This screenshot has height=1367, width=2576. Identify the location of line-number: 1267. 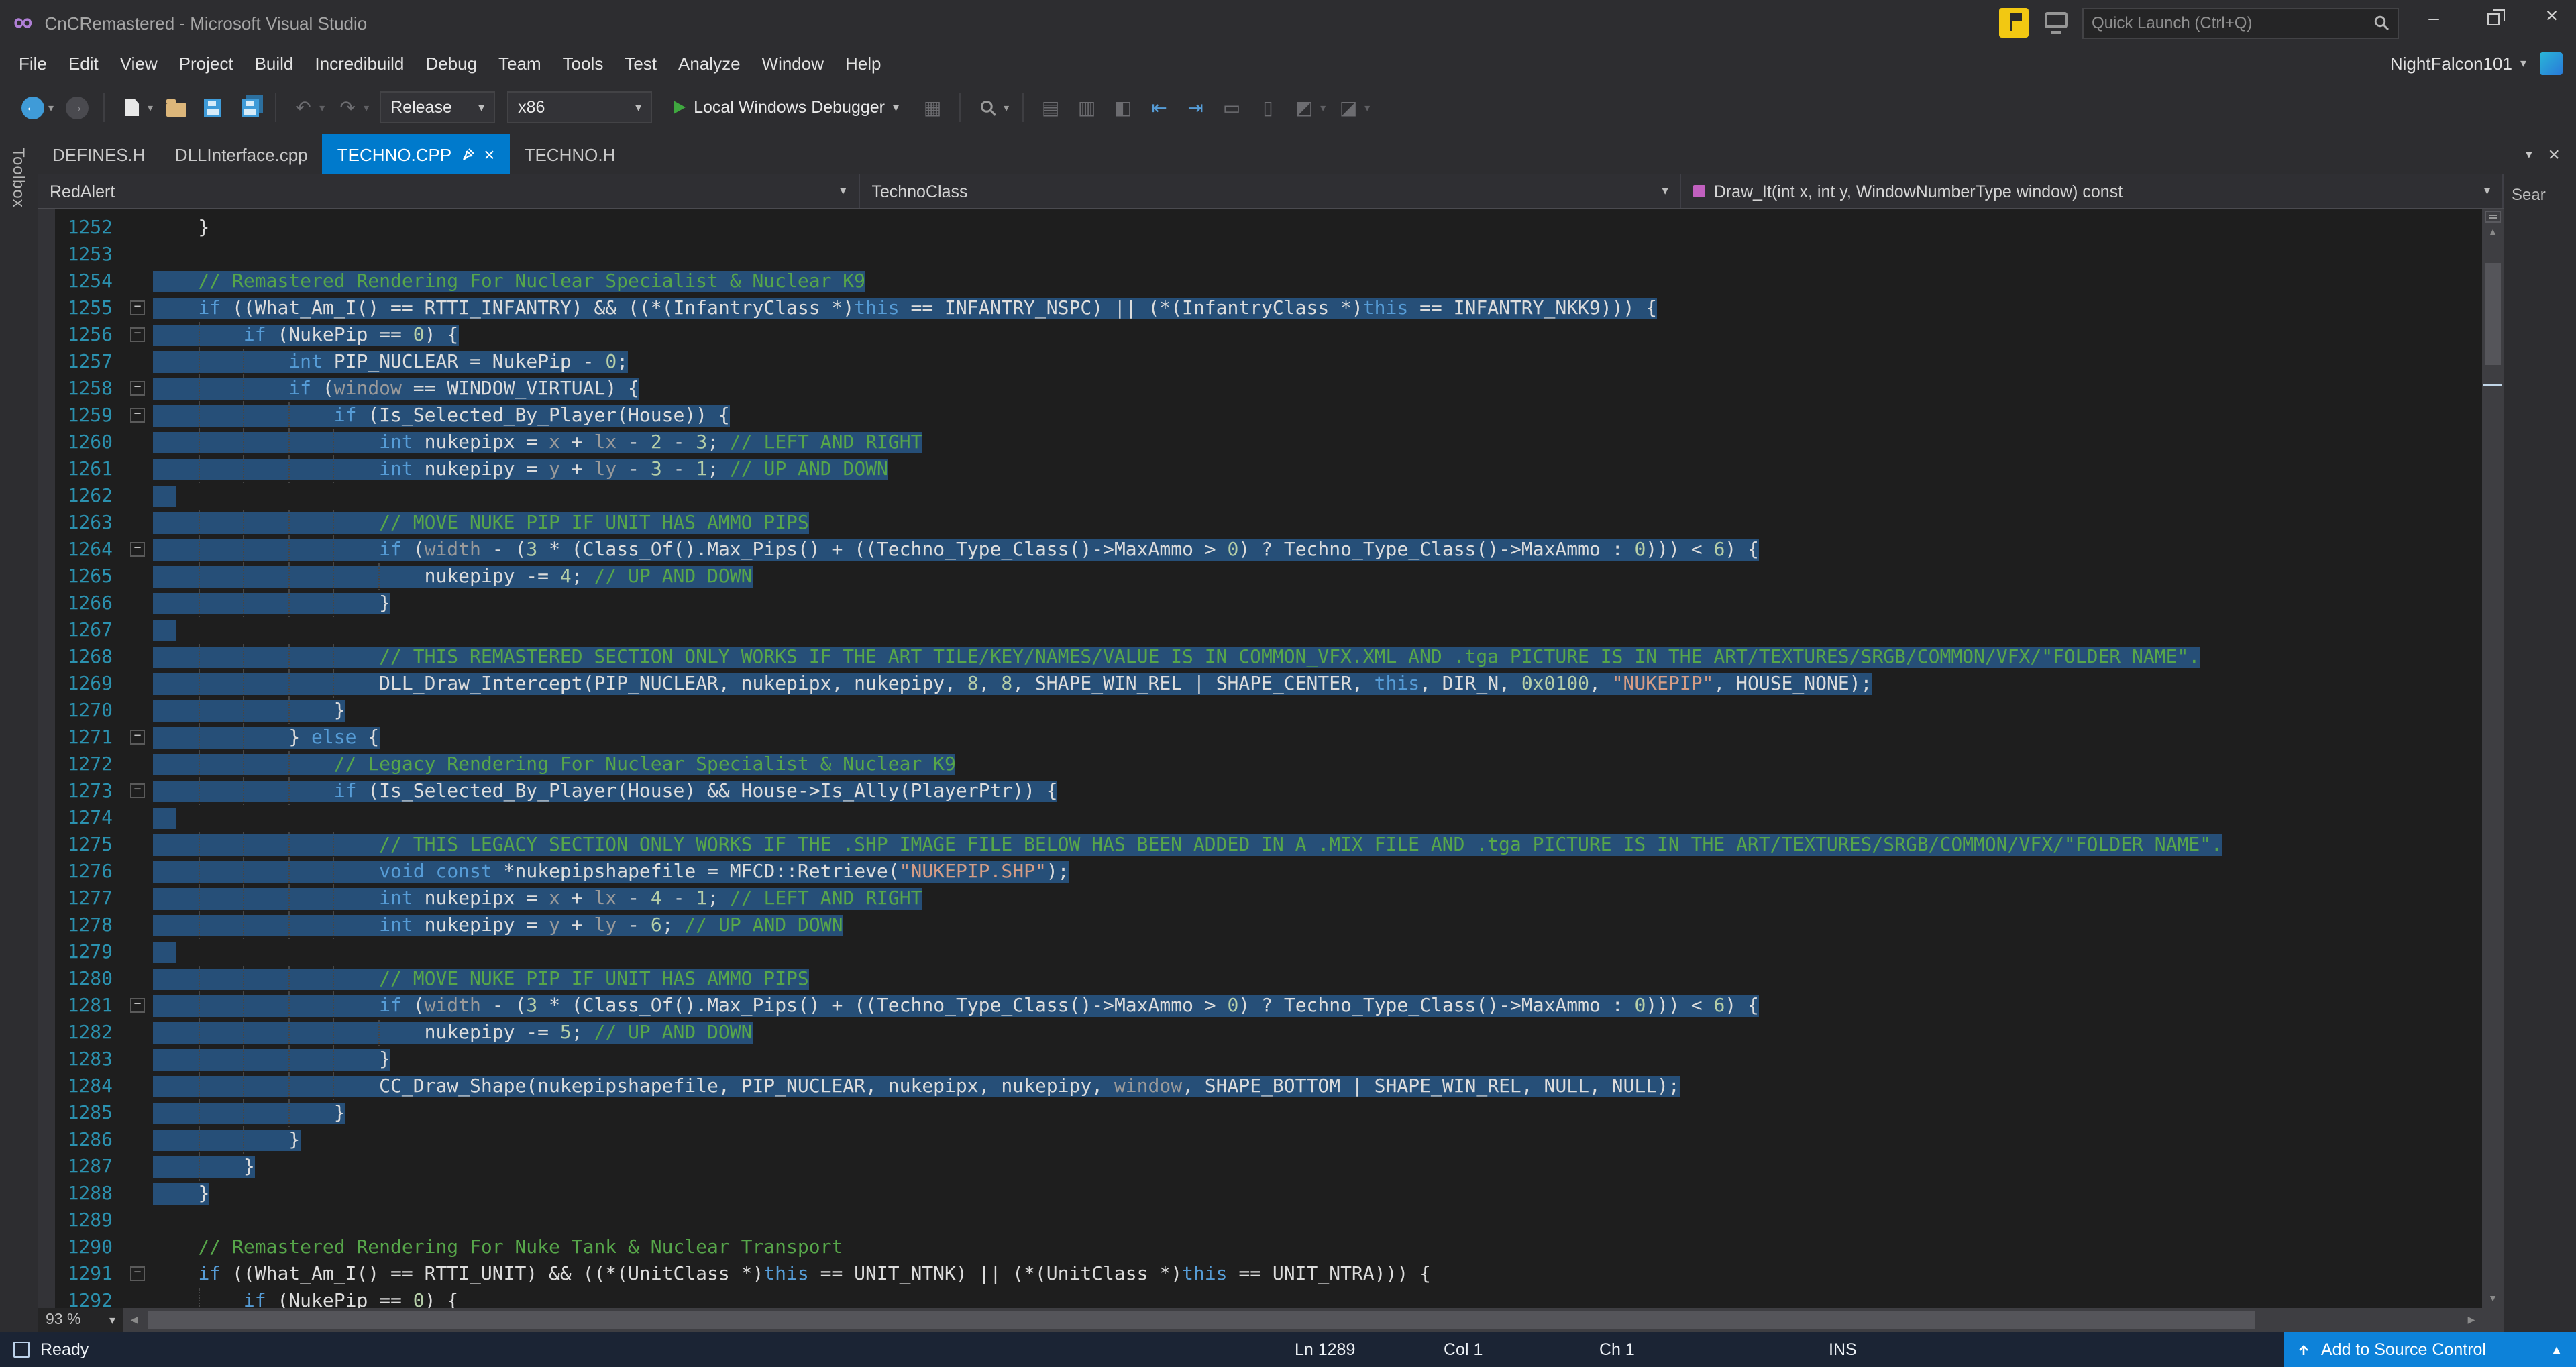
(92, 630).